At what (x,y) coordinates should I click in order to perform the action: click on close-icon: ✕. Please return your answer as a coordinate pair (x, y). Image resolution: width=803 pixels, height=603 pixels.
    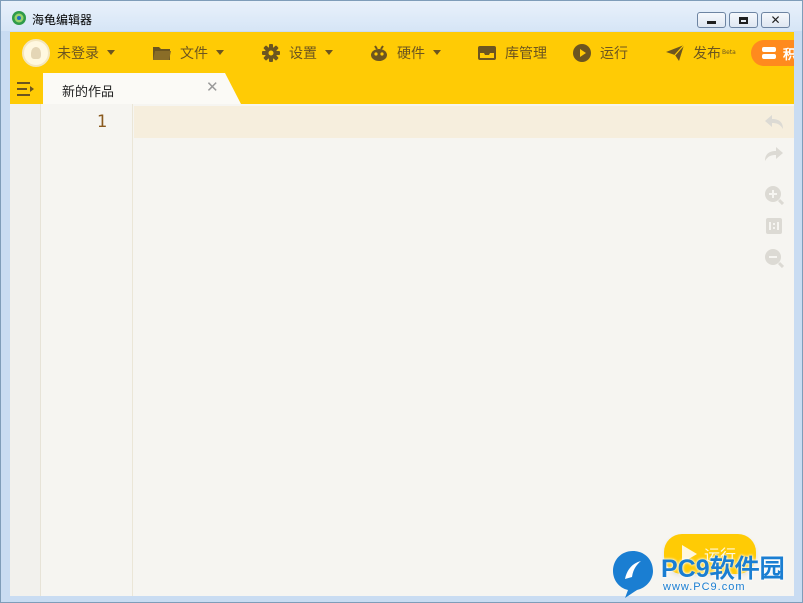
    Looking at the image, I should click on (775, 20).